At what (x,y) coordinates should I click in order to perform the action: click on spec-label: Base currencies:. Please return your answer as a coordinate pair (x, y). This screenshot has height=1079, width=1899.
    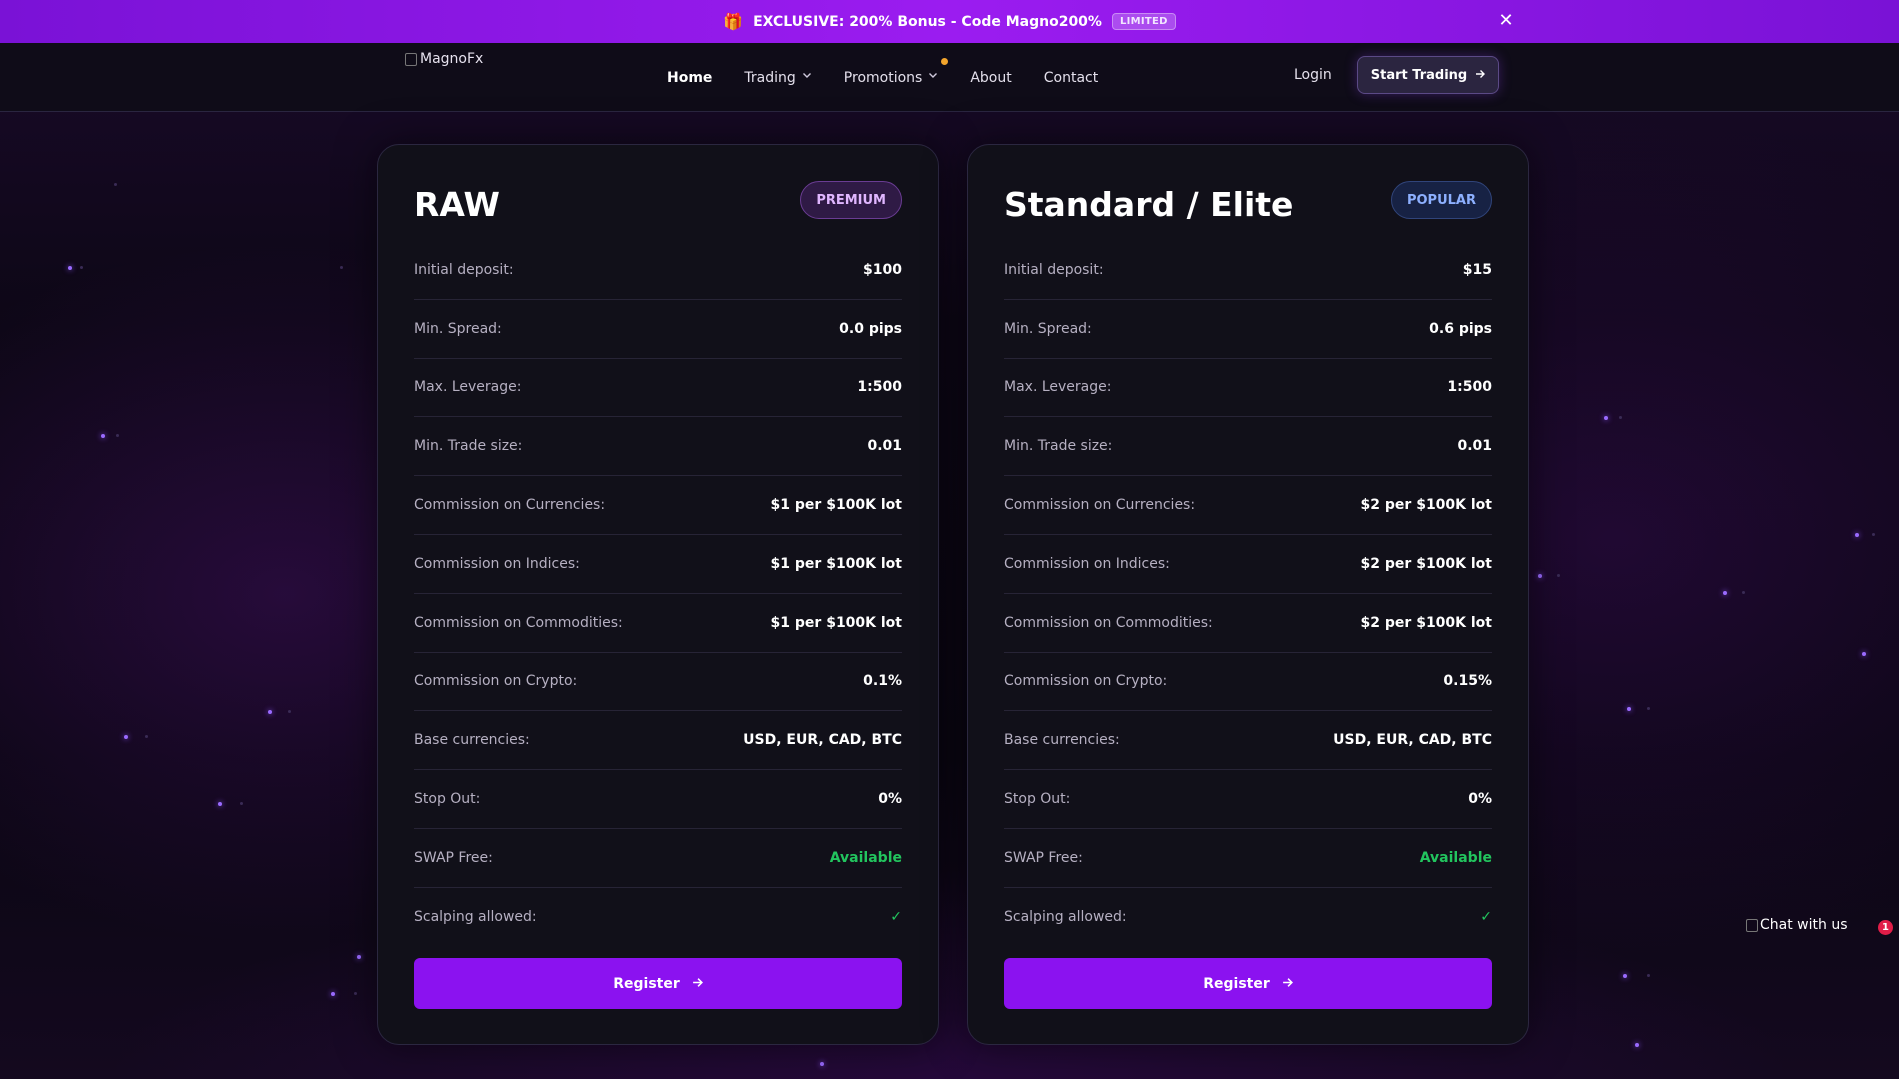
    Looking at the image, I should click on (472, 740).